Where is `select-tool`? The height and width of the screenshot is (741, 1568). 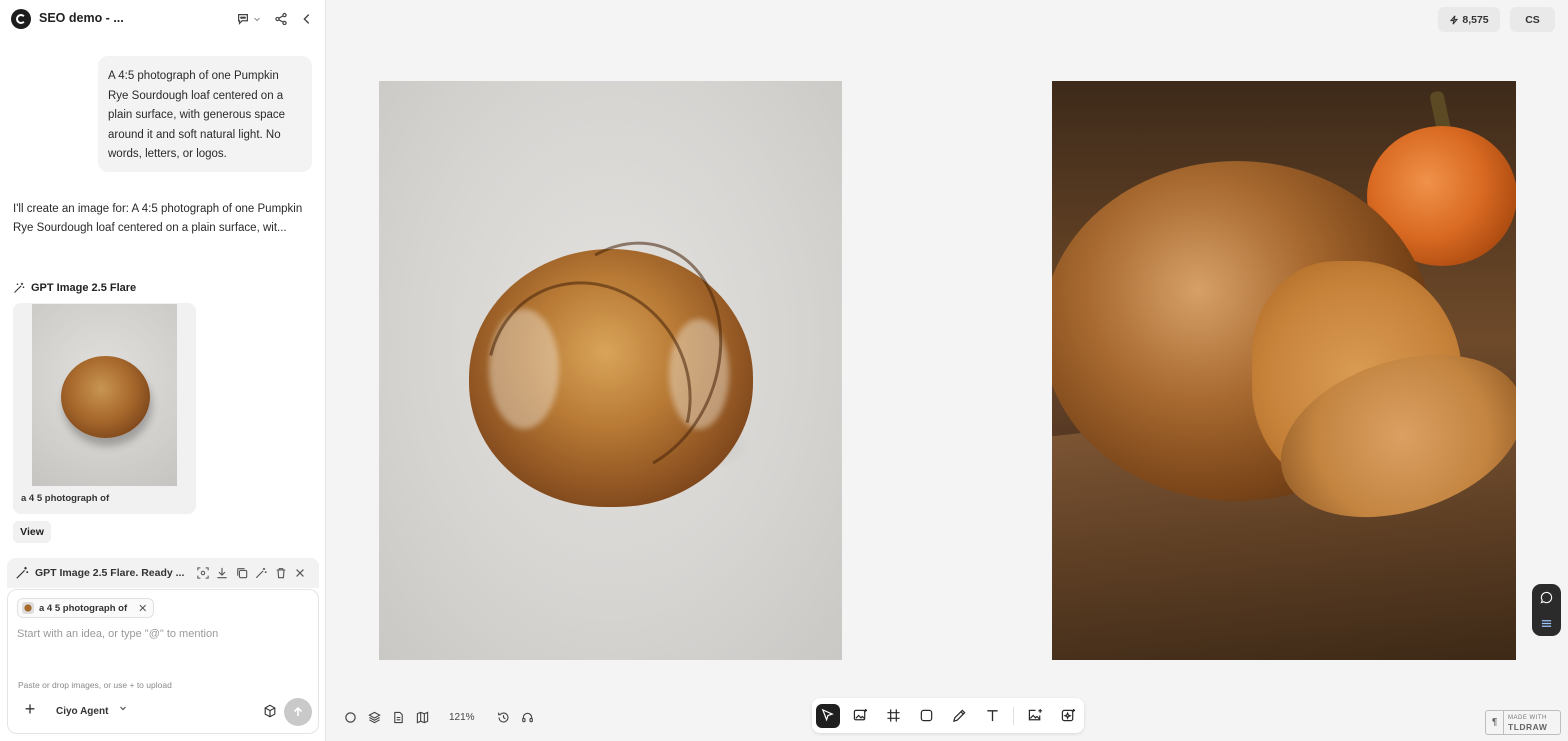 select-tool is located at coordinates (828, 715).